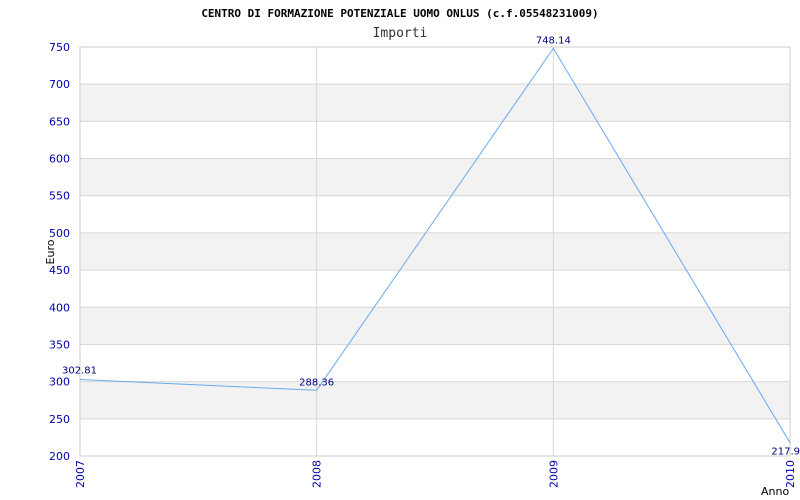 This screenshot has height=500, width=800. I want to click on x-tick-label: 2010, so click(790, 474).